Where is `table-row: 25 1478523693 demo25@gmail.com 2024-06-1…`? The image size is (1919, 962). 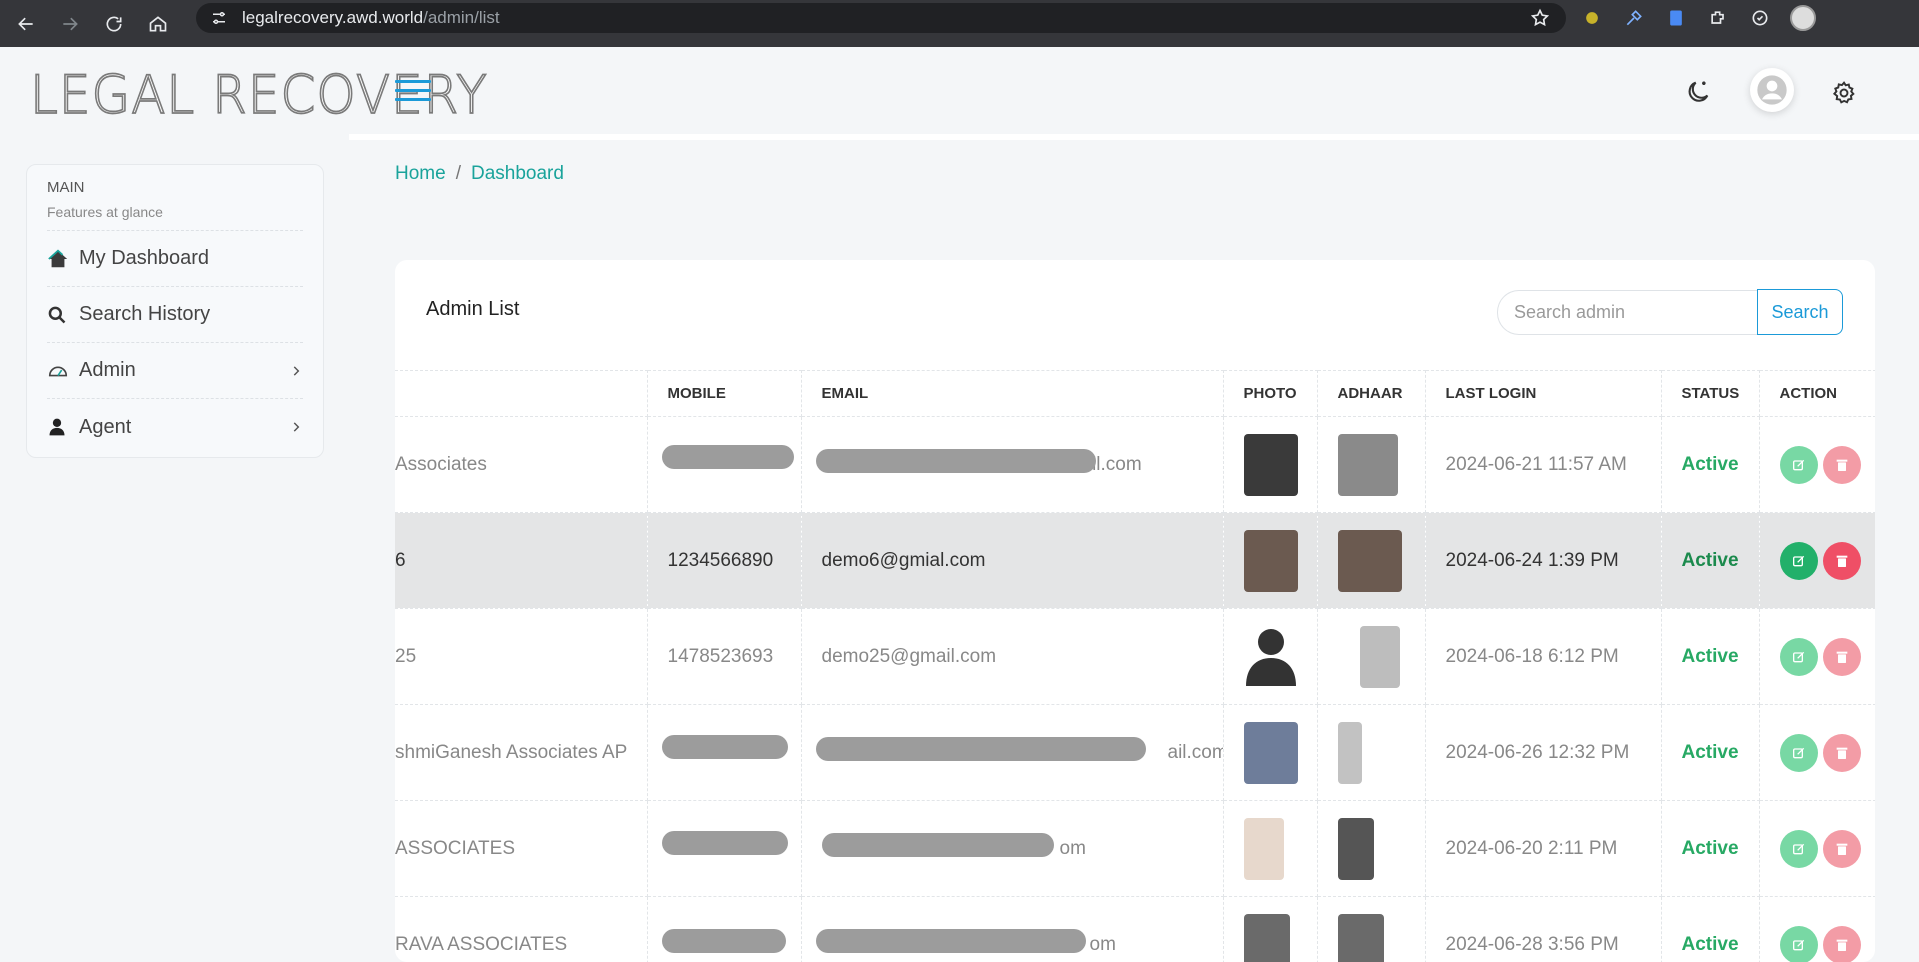
table-row: 25 1478523693 demo25@gmail.com 2024-06-1… is located at coordinates (1135, 656).